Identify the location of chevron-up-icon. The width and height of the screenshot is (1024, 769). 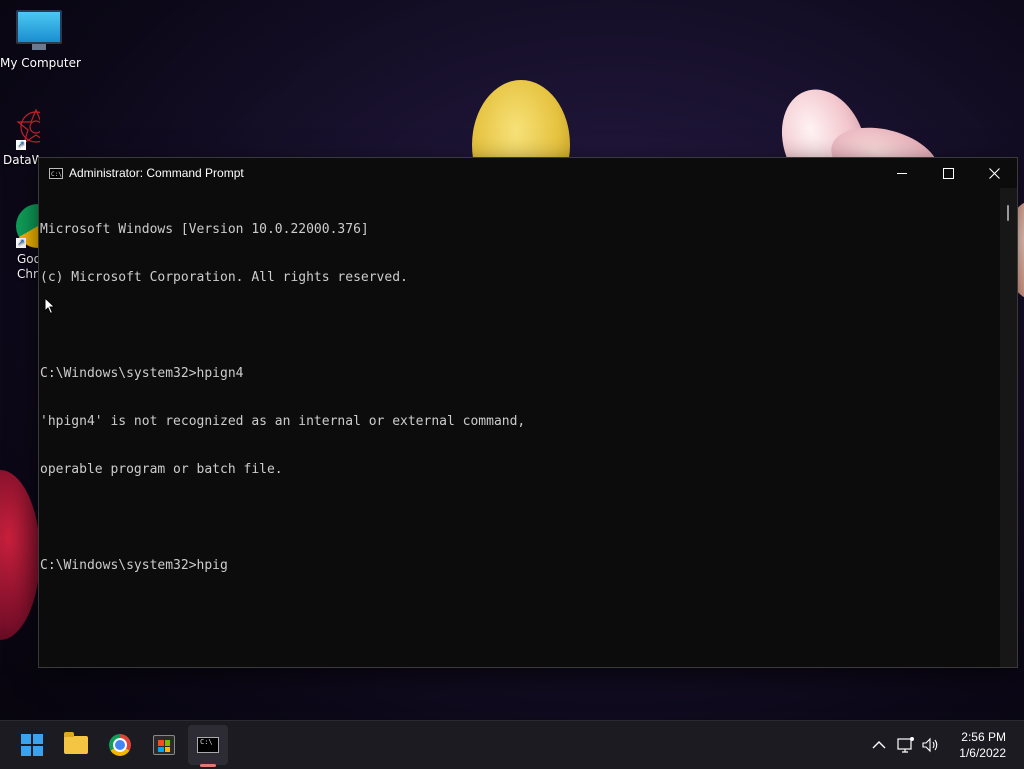
(879, 745).